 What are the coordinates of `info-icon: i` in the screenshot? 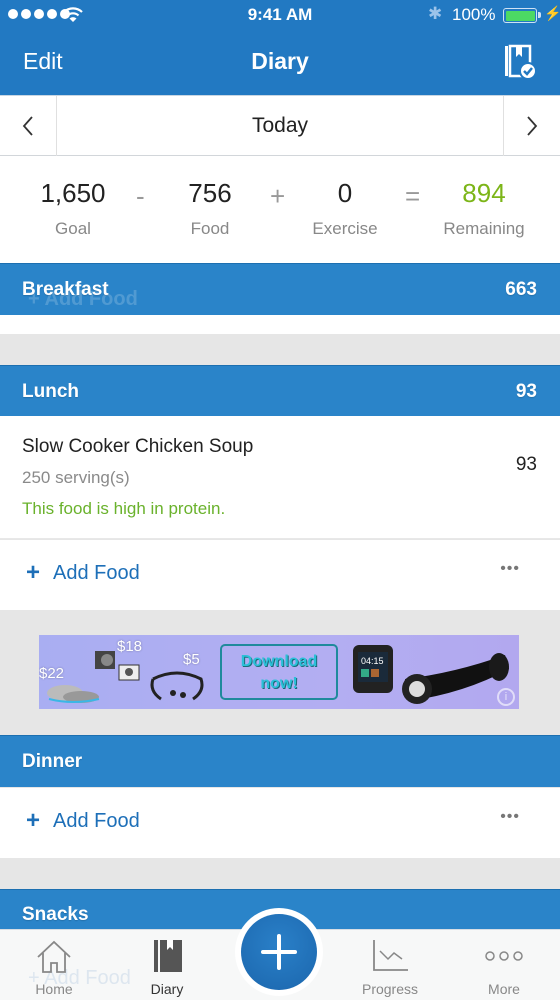 It's located at (506, 697).